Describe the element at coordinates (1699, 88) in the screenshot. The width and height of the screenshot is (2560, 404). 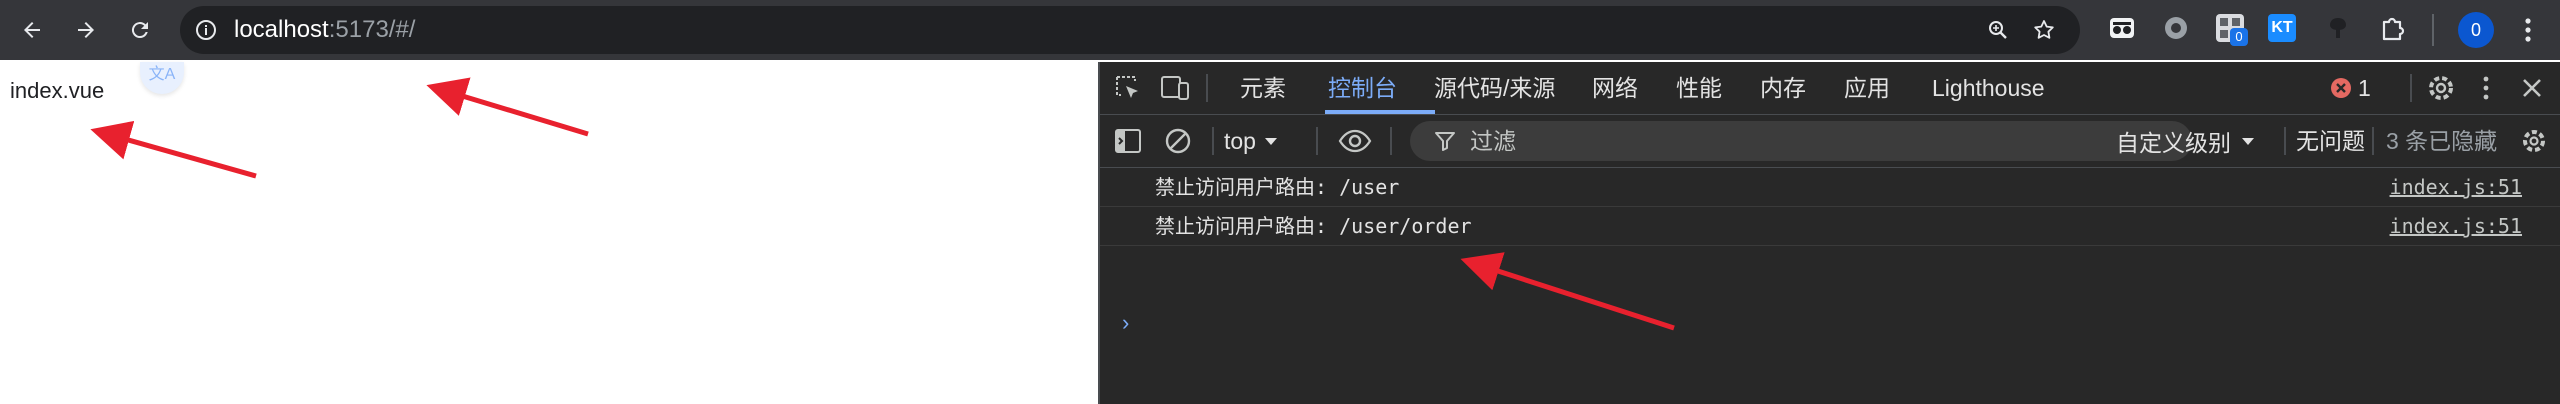
I see `tab-performance: 性能` at that location.